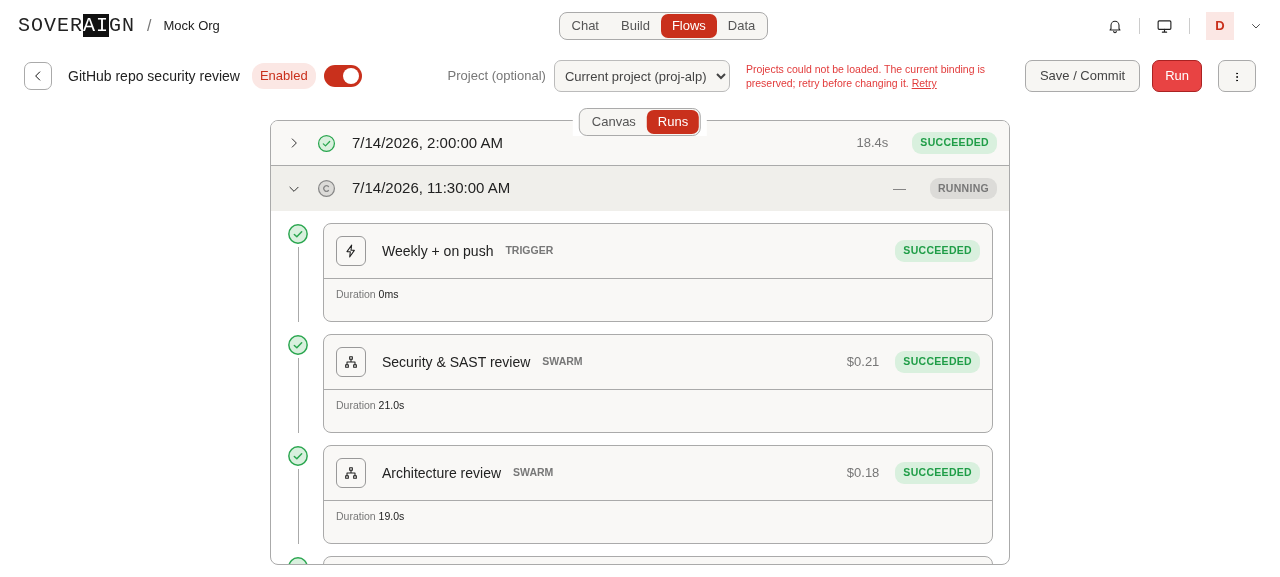 This screenshot has width=1280, height=577. What do you see at coordinates (1082, 76) in the screenshot?
I see `save-commit-button: Save / Commit` at bounding box center [1082, 76].